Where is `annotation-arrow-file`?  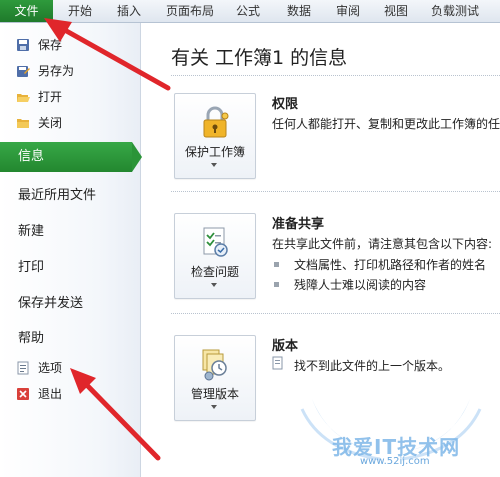
annotation-arrow-file is located at coordinates (107, 54).